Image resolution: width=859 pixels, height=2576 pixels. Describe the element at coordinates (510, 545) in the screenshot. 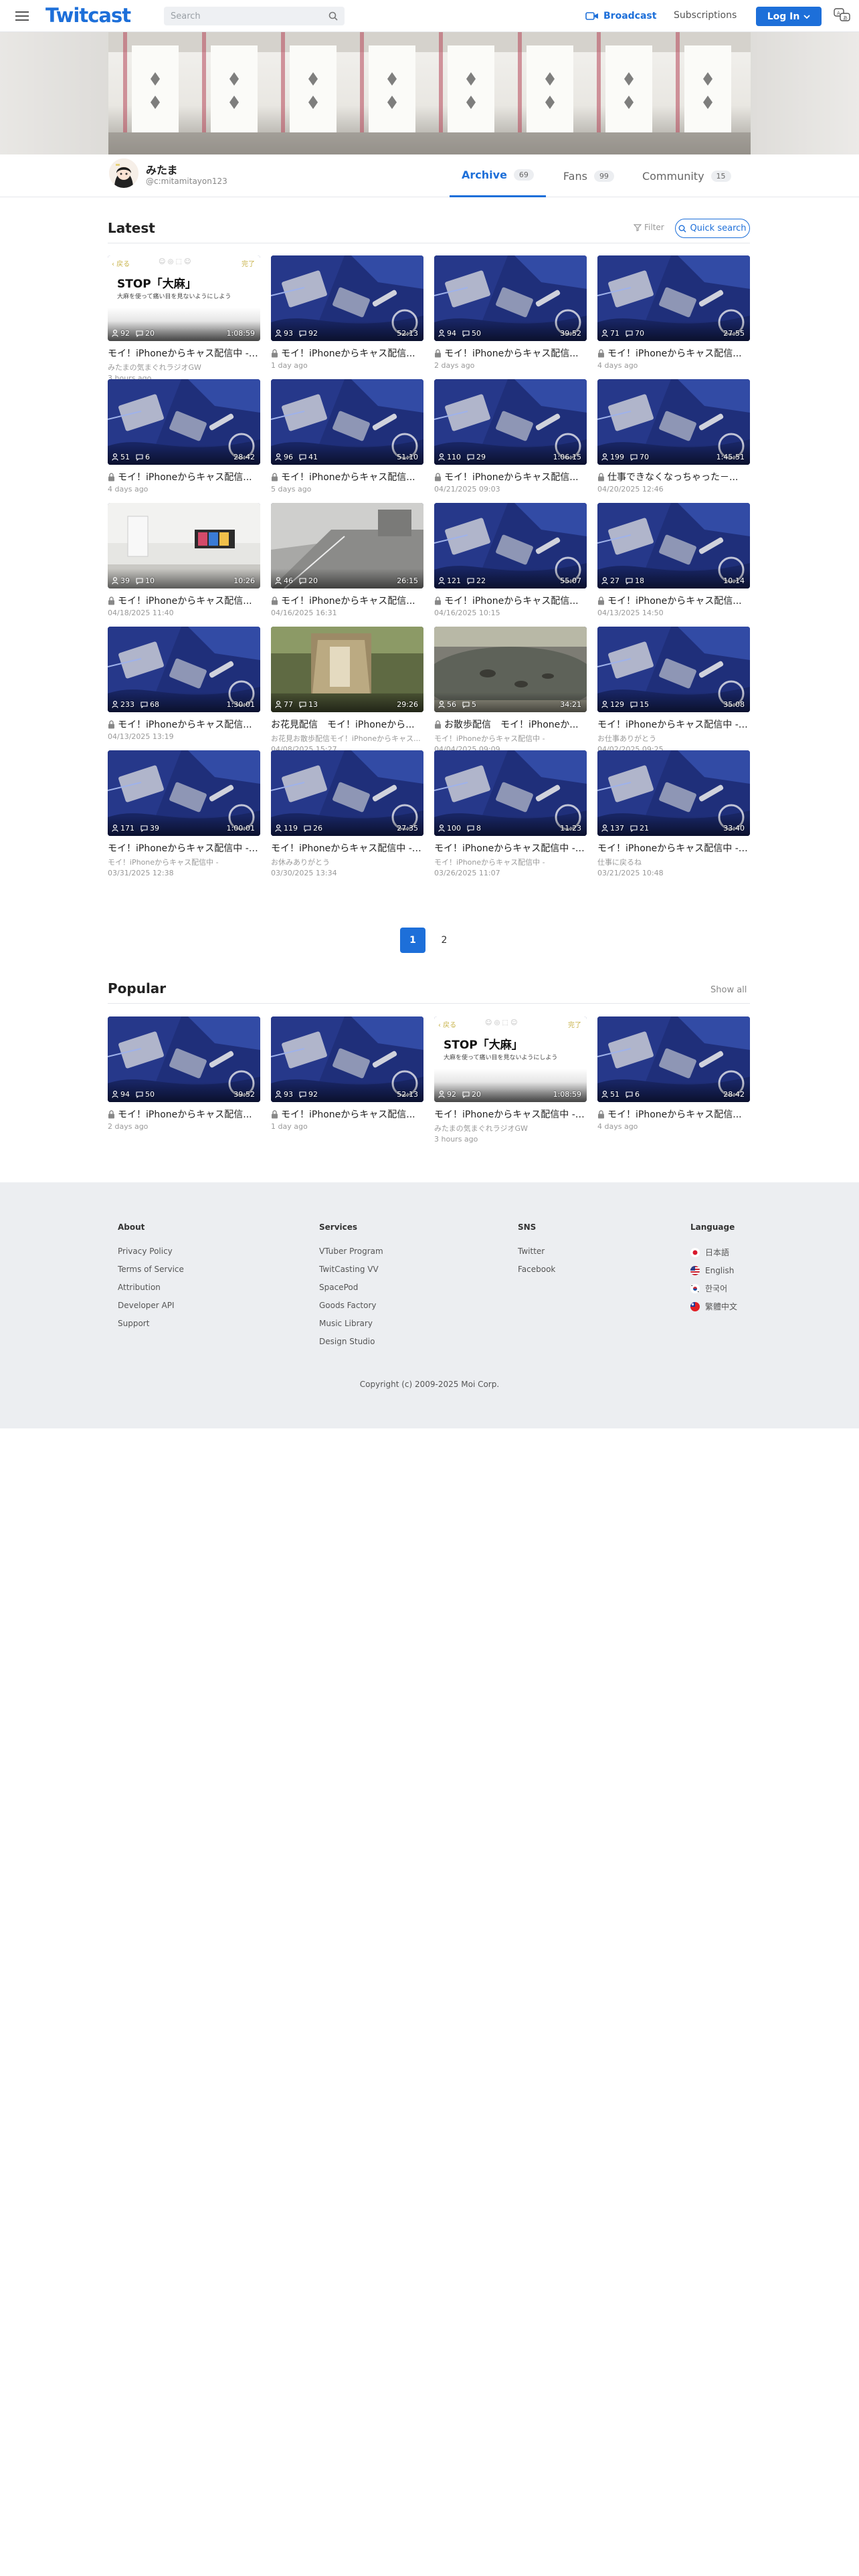

I see `video-thumbnail: 121 22 55:07` at that location.